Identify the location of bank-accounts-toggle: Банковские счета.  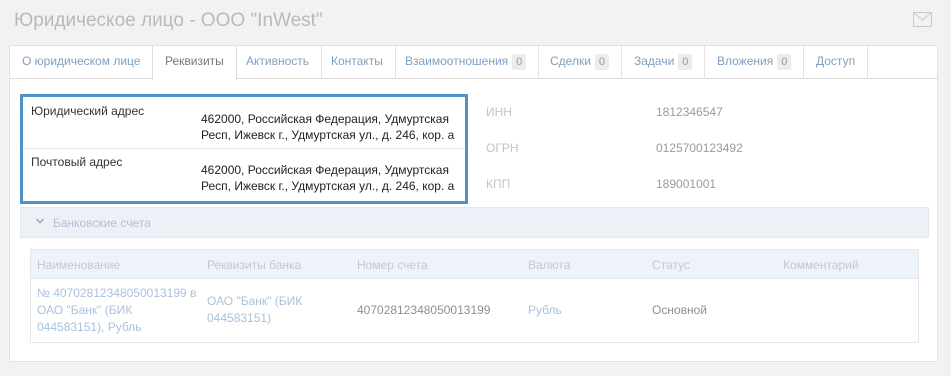
(474, 222).